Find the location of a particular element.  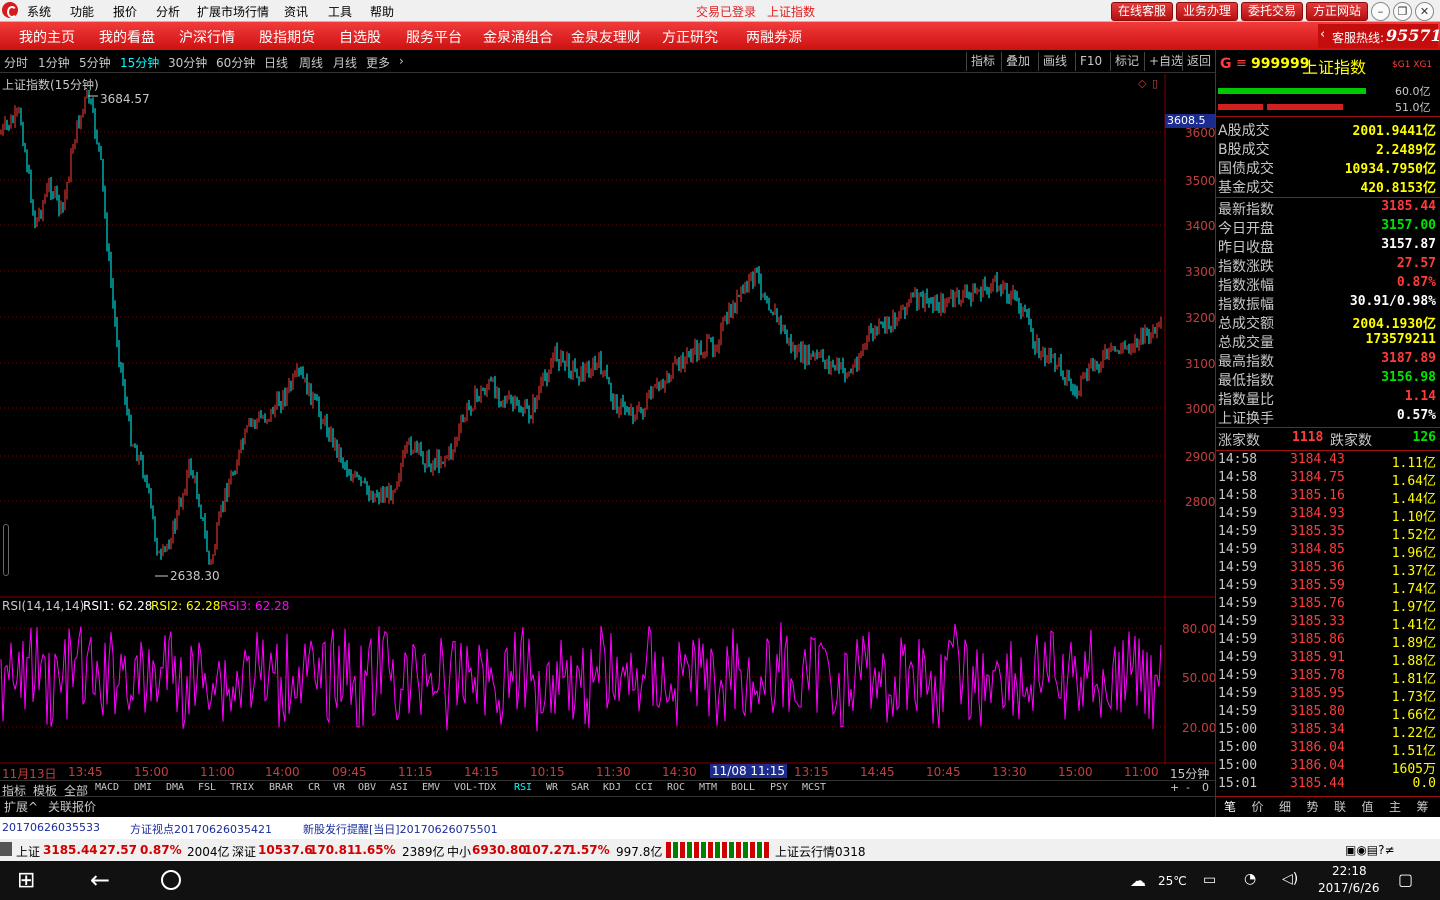

add-watch-button: +自选 is located at coordinates (1165, 61).